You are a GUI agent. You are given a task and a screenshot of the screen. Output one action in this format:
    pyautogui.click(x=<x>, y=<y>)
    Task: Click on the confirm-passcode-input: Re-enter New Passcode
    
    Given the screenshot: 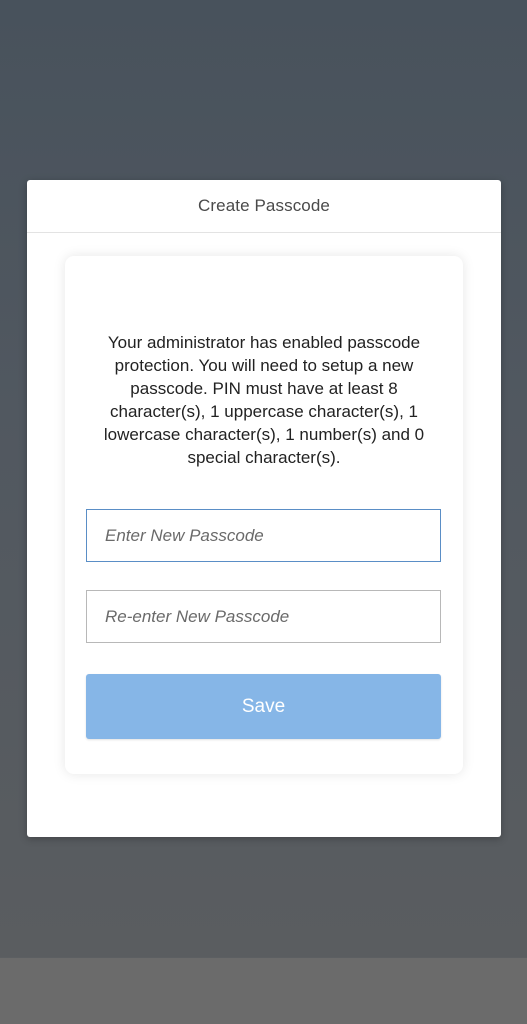 What is the action you would take?
    pyautogui.click(x=263, y=616)
    